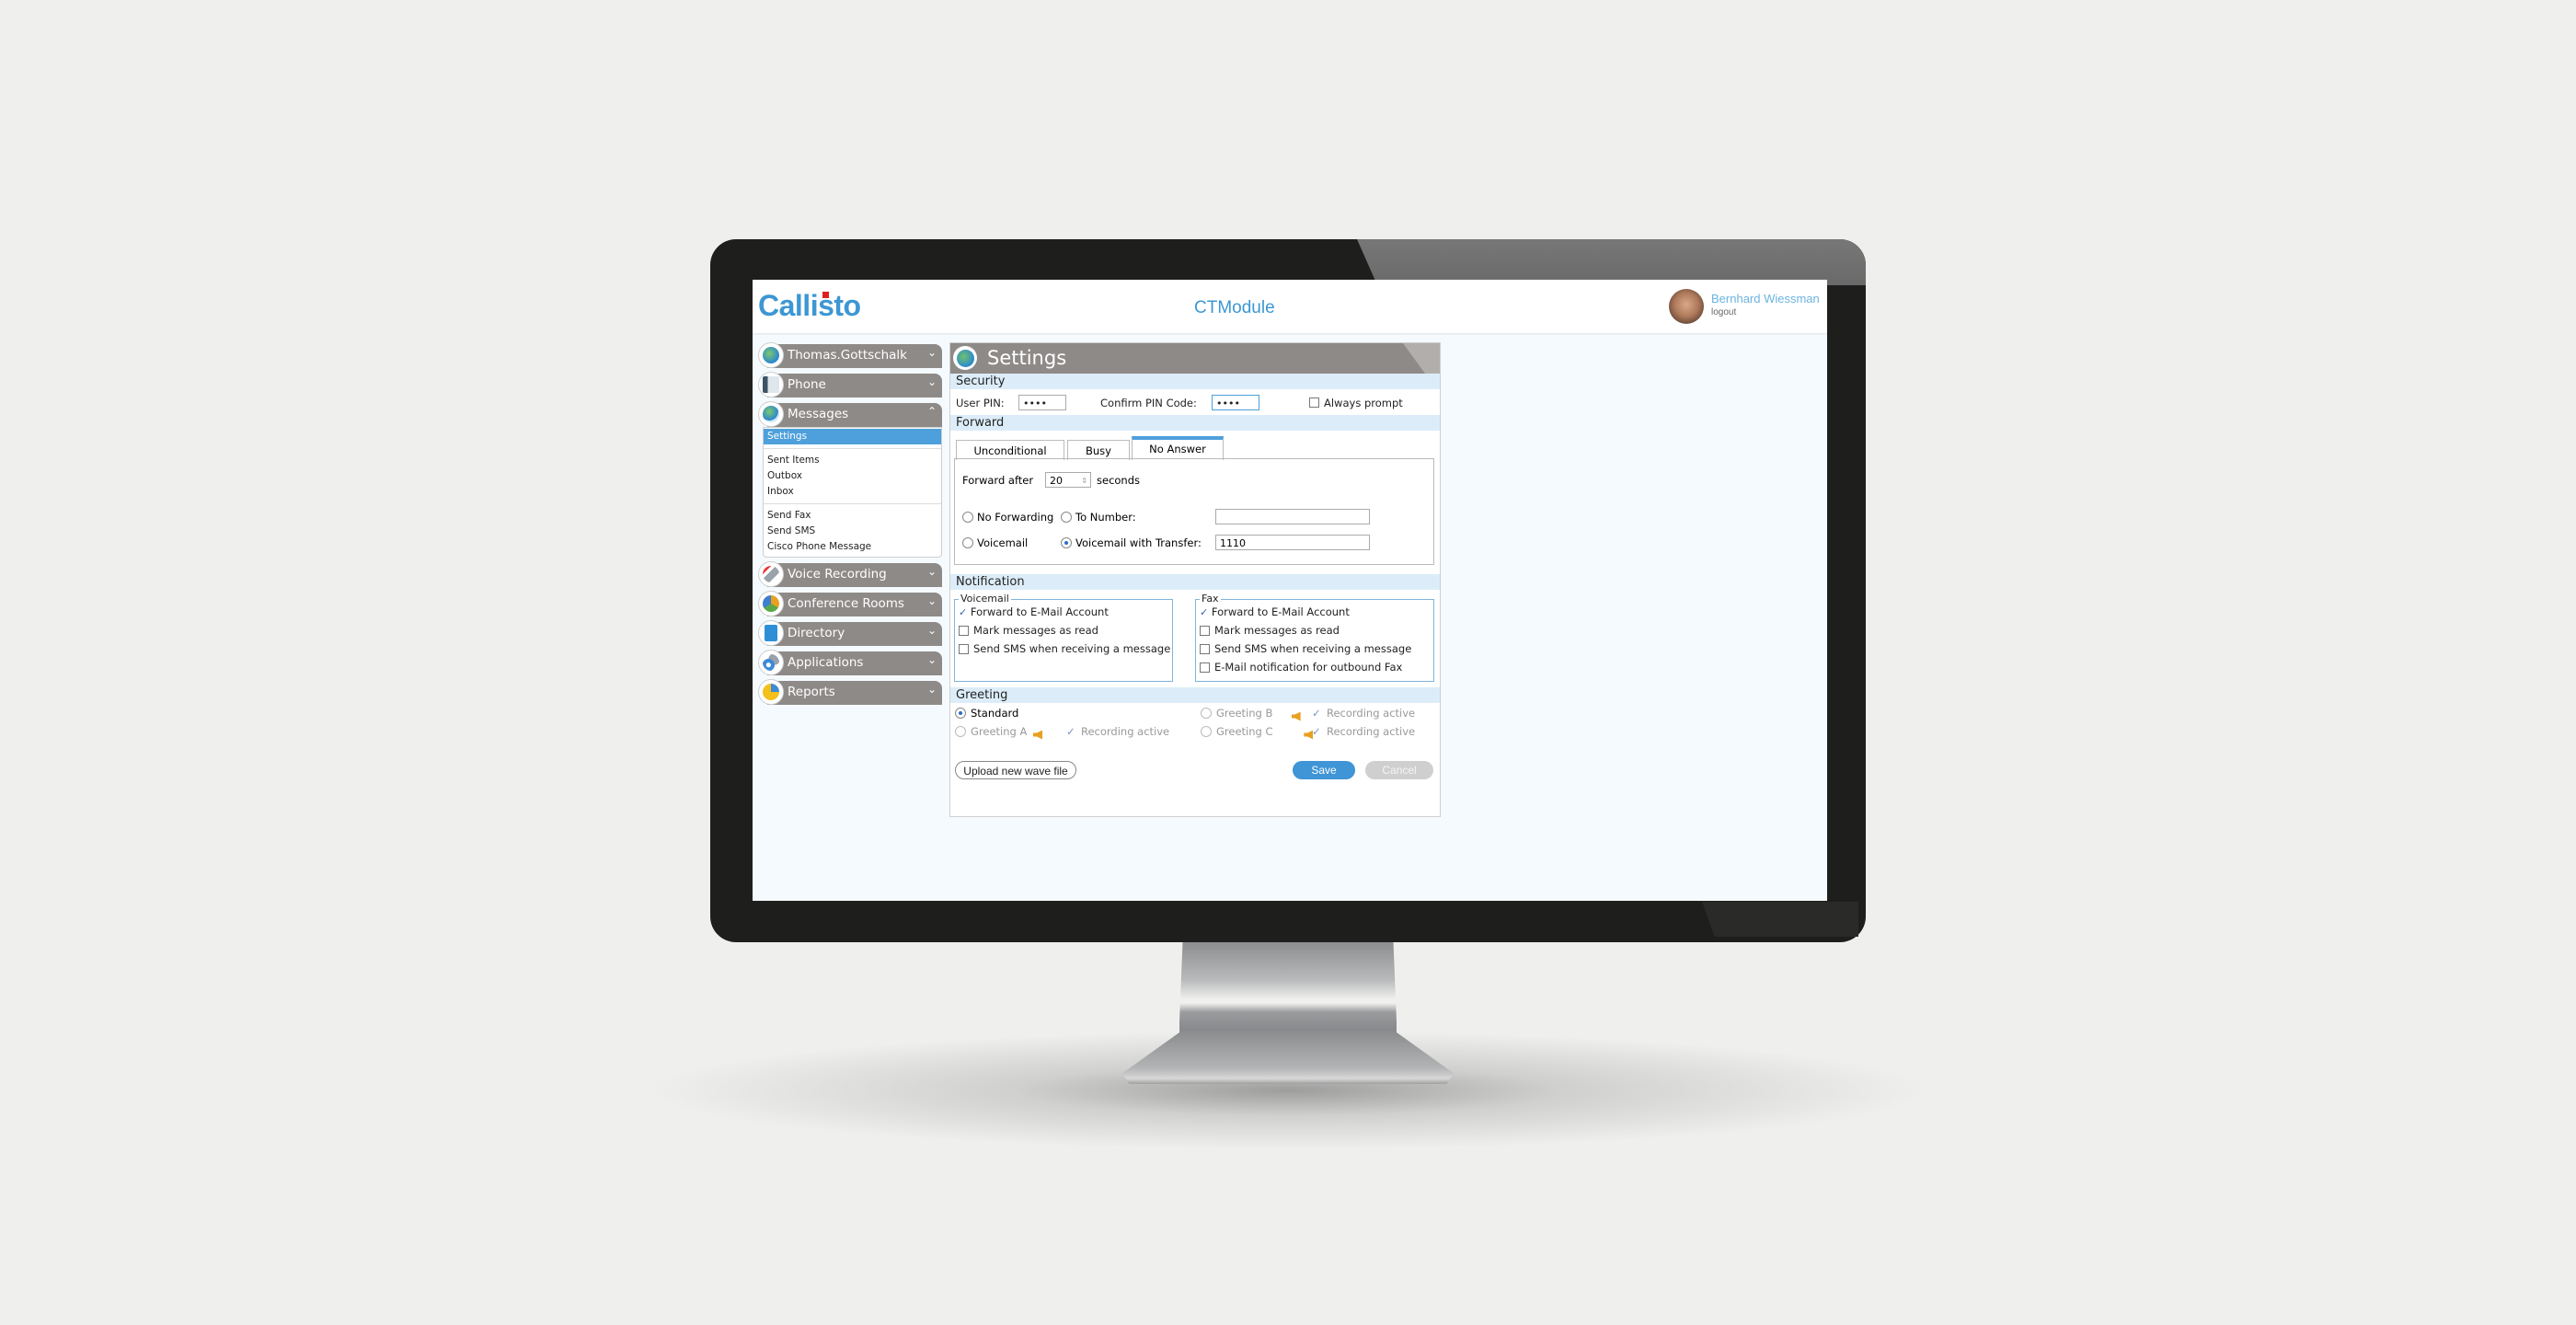 The width and height of the screenshot is (2576, 1325). What do you see at coordinates (1195, 423) in the screenshot?
I see `section-forward: Forward` at bounding box center [1195, 423].